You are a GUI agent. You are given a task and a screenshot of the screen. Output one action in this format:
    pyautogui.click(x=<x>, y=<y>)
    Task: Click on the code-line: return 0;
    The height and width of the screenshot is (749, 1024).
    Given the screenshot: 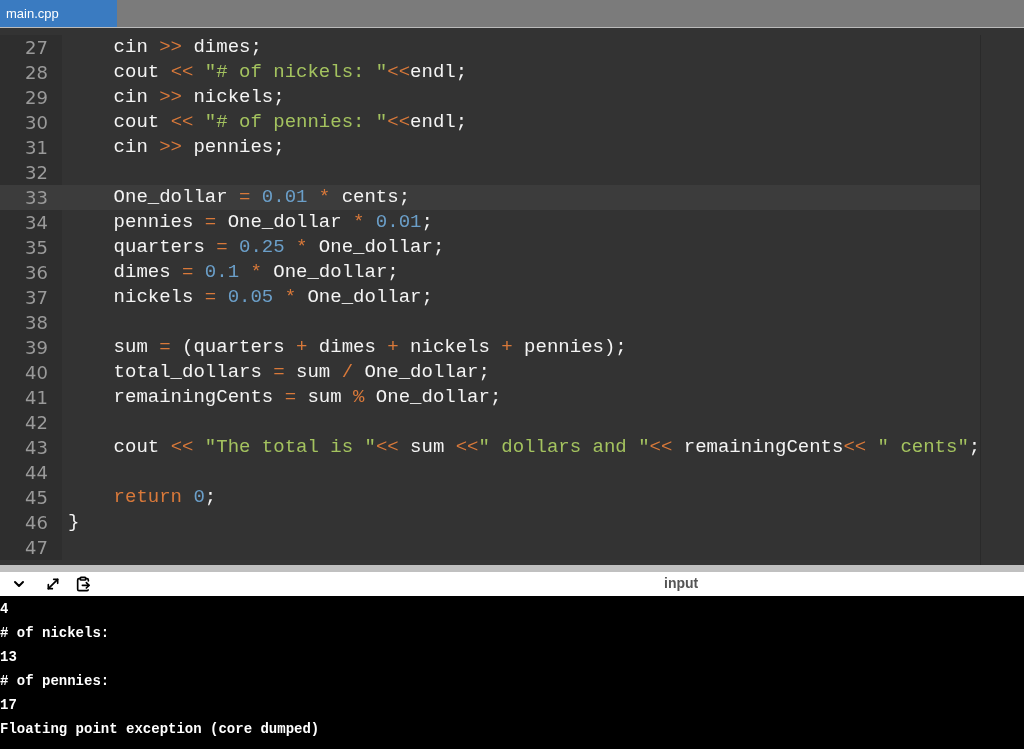 What is the action you would take?
    pyautogui.click(x=164, y=498)
    